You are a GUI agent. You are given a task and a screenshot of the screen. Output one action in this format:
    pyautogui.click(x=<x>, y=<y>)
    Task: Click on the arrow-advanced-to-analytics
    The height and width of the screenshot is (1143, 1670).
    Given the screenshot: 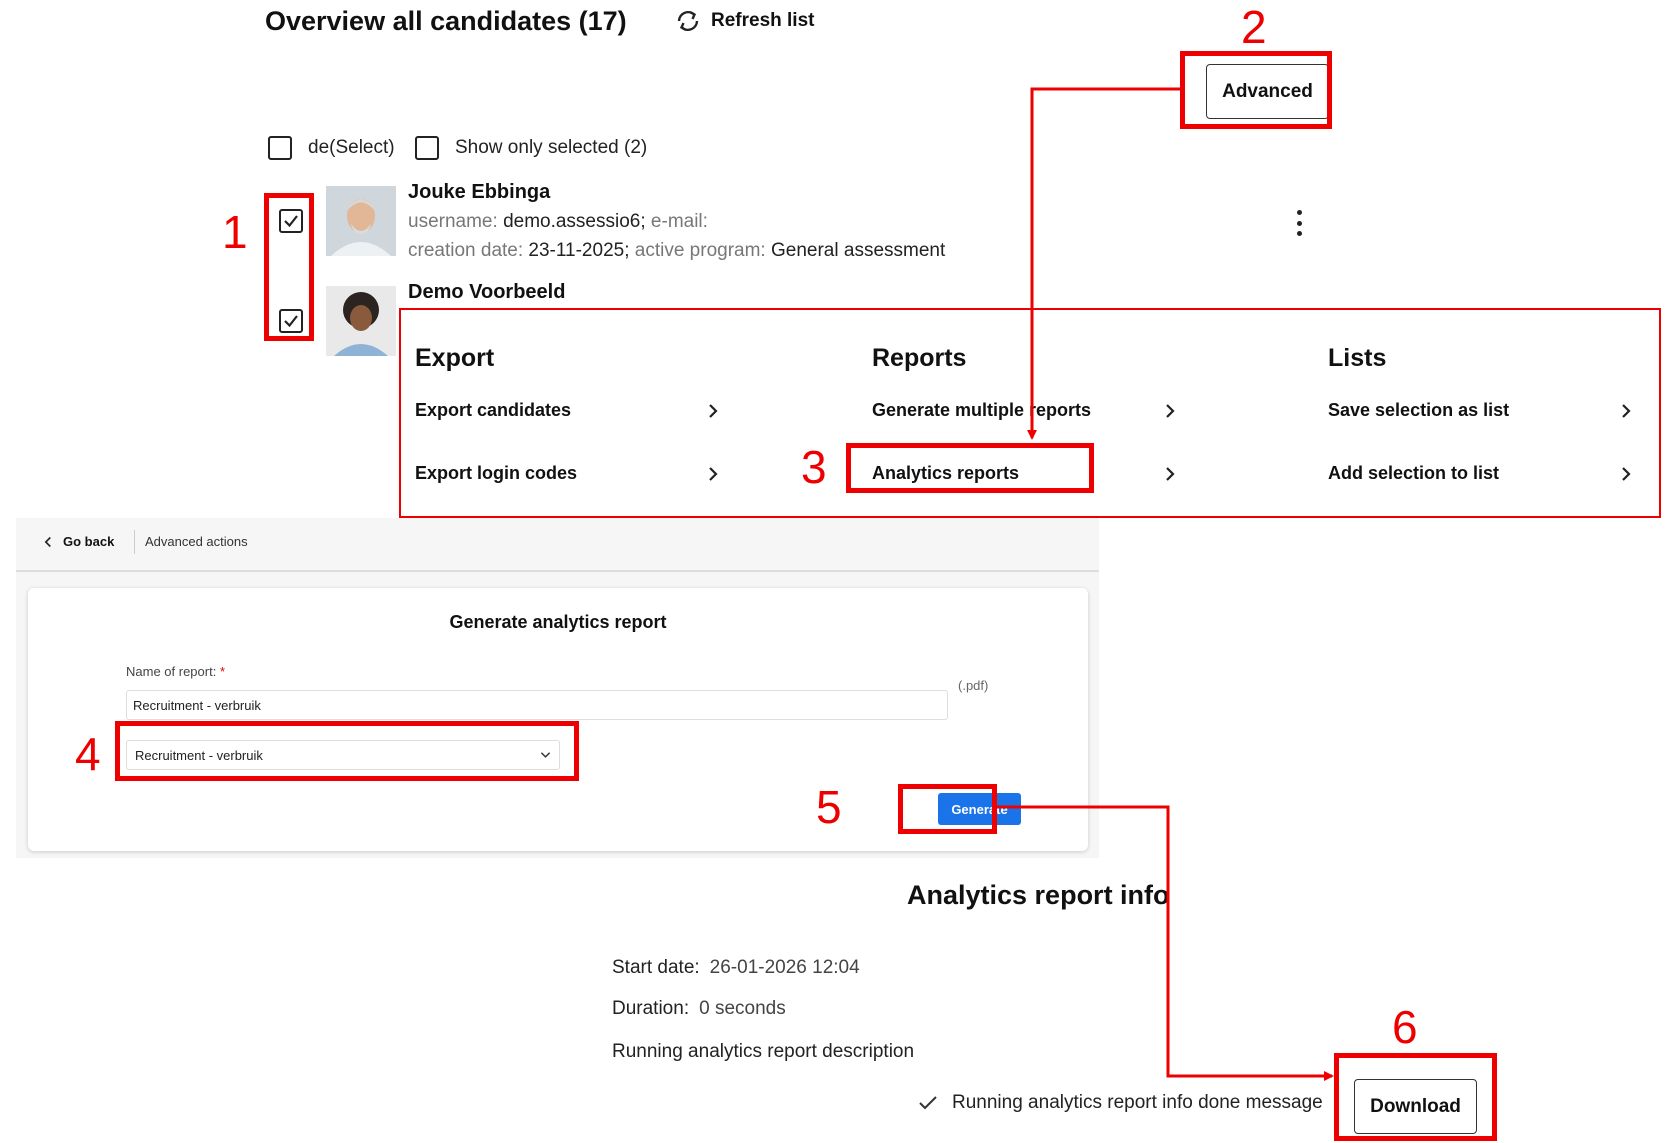 What is the action you would take?
    pyautogui.click(x=1106, y=263)
    